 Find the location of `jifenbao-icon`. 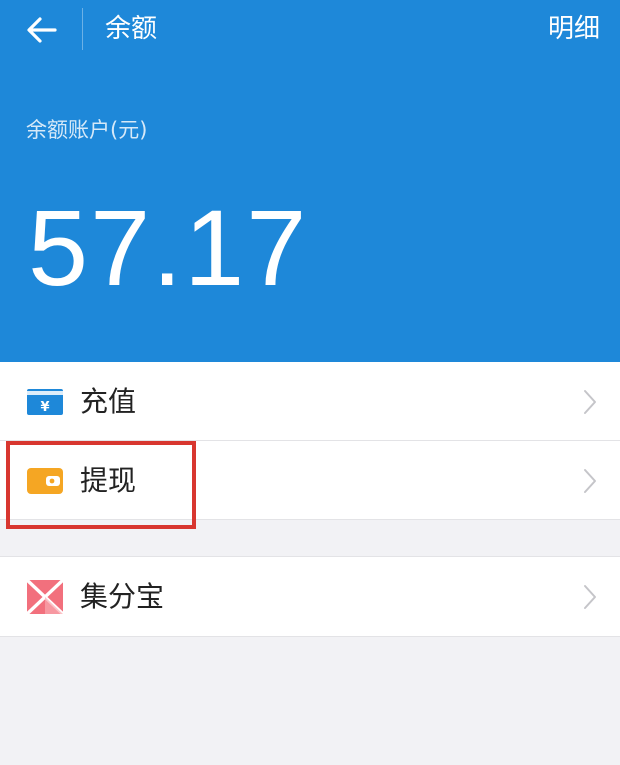

jifenbao-icon is located at coordinates (45, 597).